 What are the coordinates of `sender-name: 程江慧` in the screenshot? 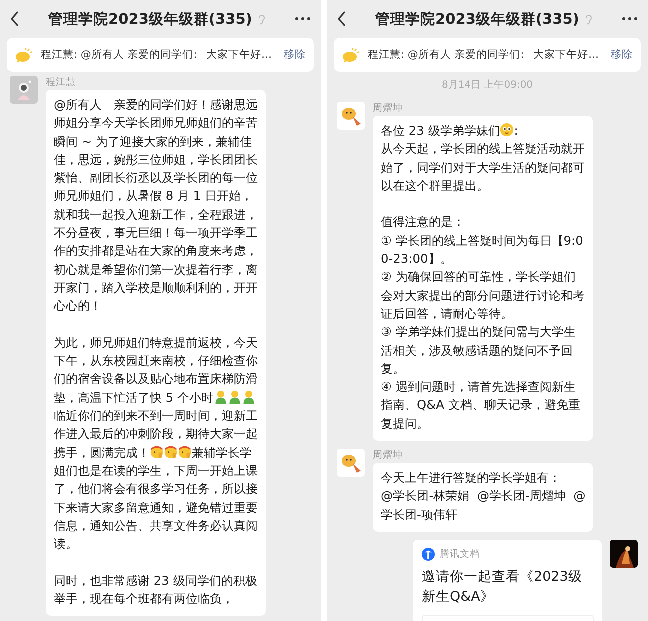 It's located at (61, 82).